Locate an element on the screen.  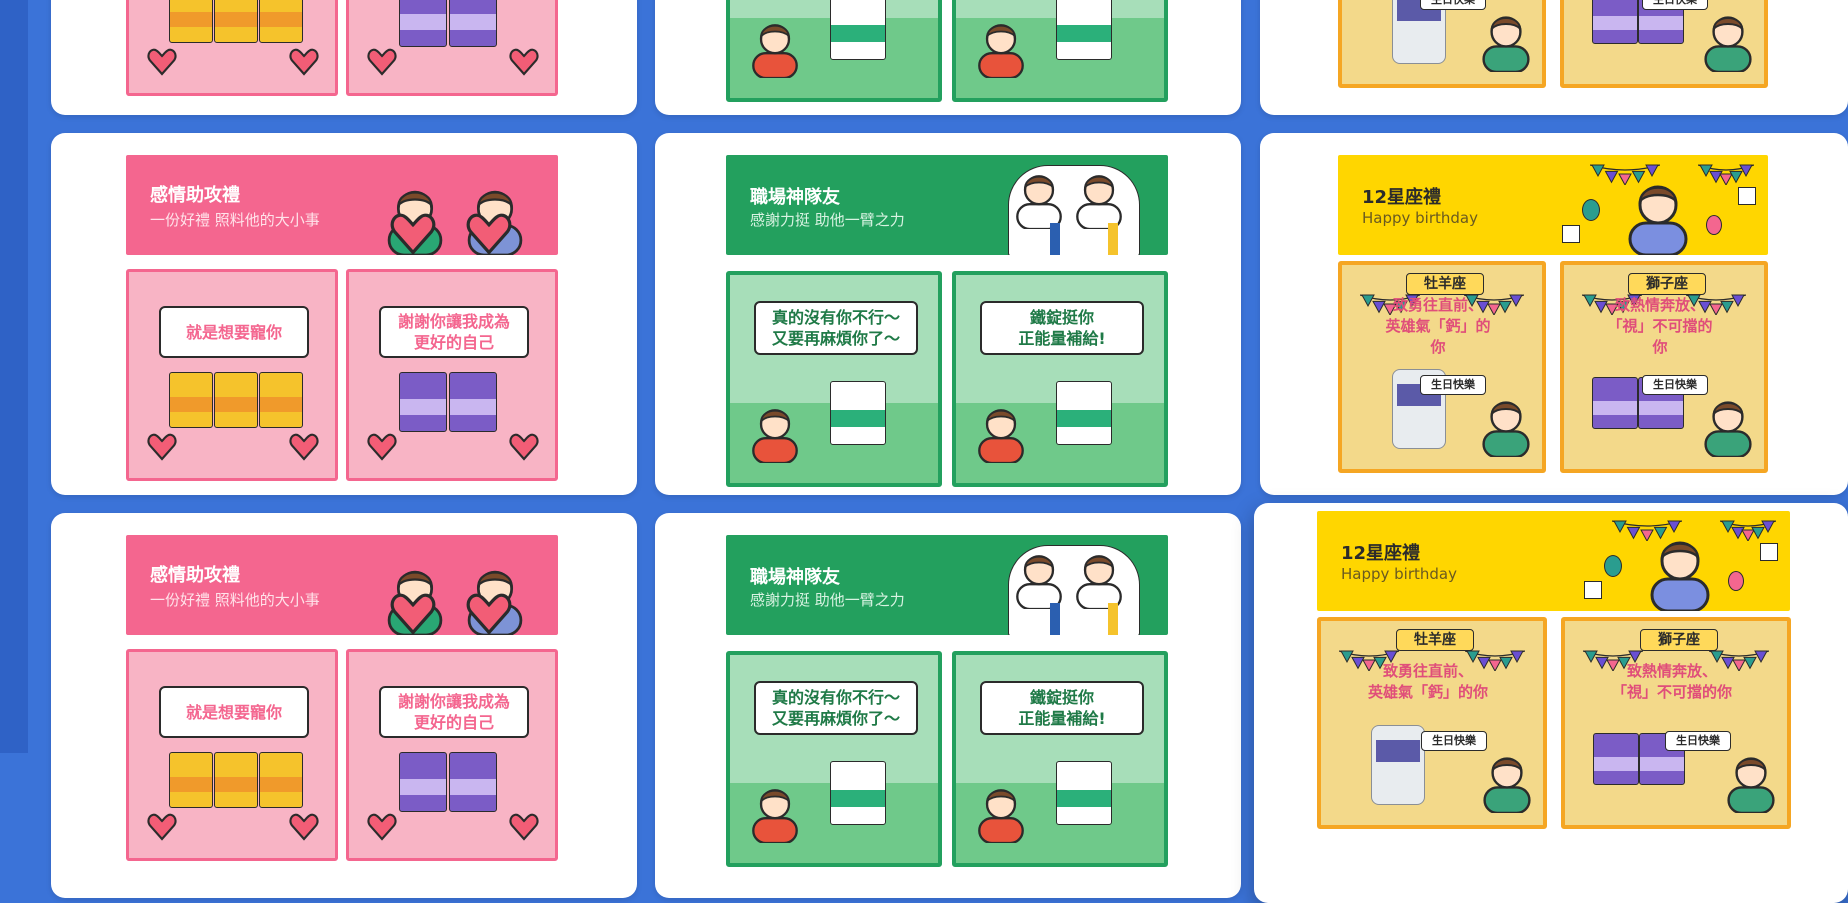
coworker-right-icon is located at coordinates (1099, 202).